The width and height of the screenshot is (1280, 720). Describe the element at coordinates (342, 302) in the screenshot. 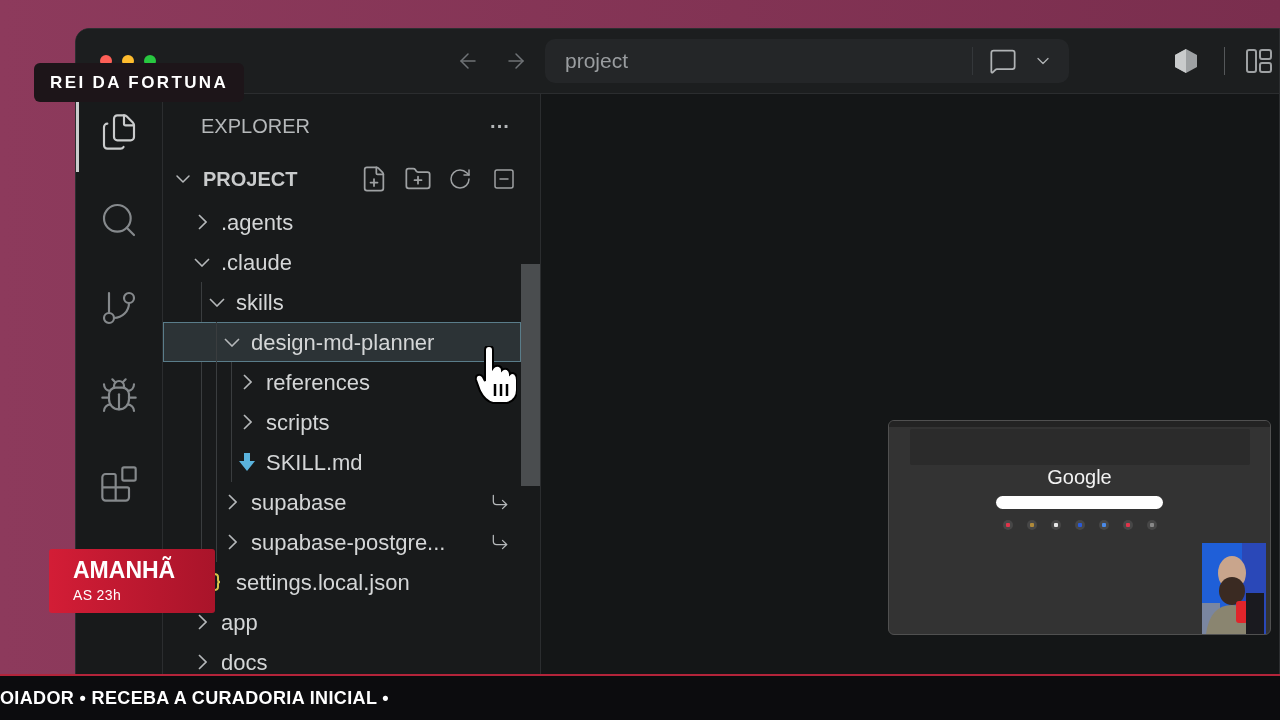

I see `tree-item: skills` at that location.